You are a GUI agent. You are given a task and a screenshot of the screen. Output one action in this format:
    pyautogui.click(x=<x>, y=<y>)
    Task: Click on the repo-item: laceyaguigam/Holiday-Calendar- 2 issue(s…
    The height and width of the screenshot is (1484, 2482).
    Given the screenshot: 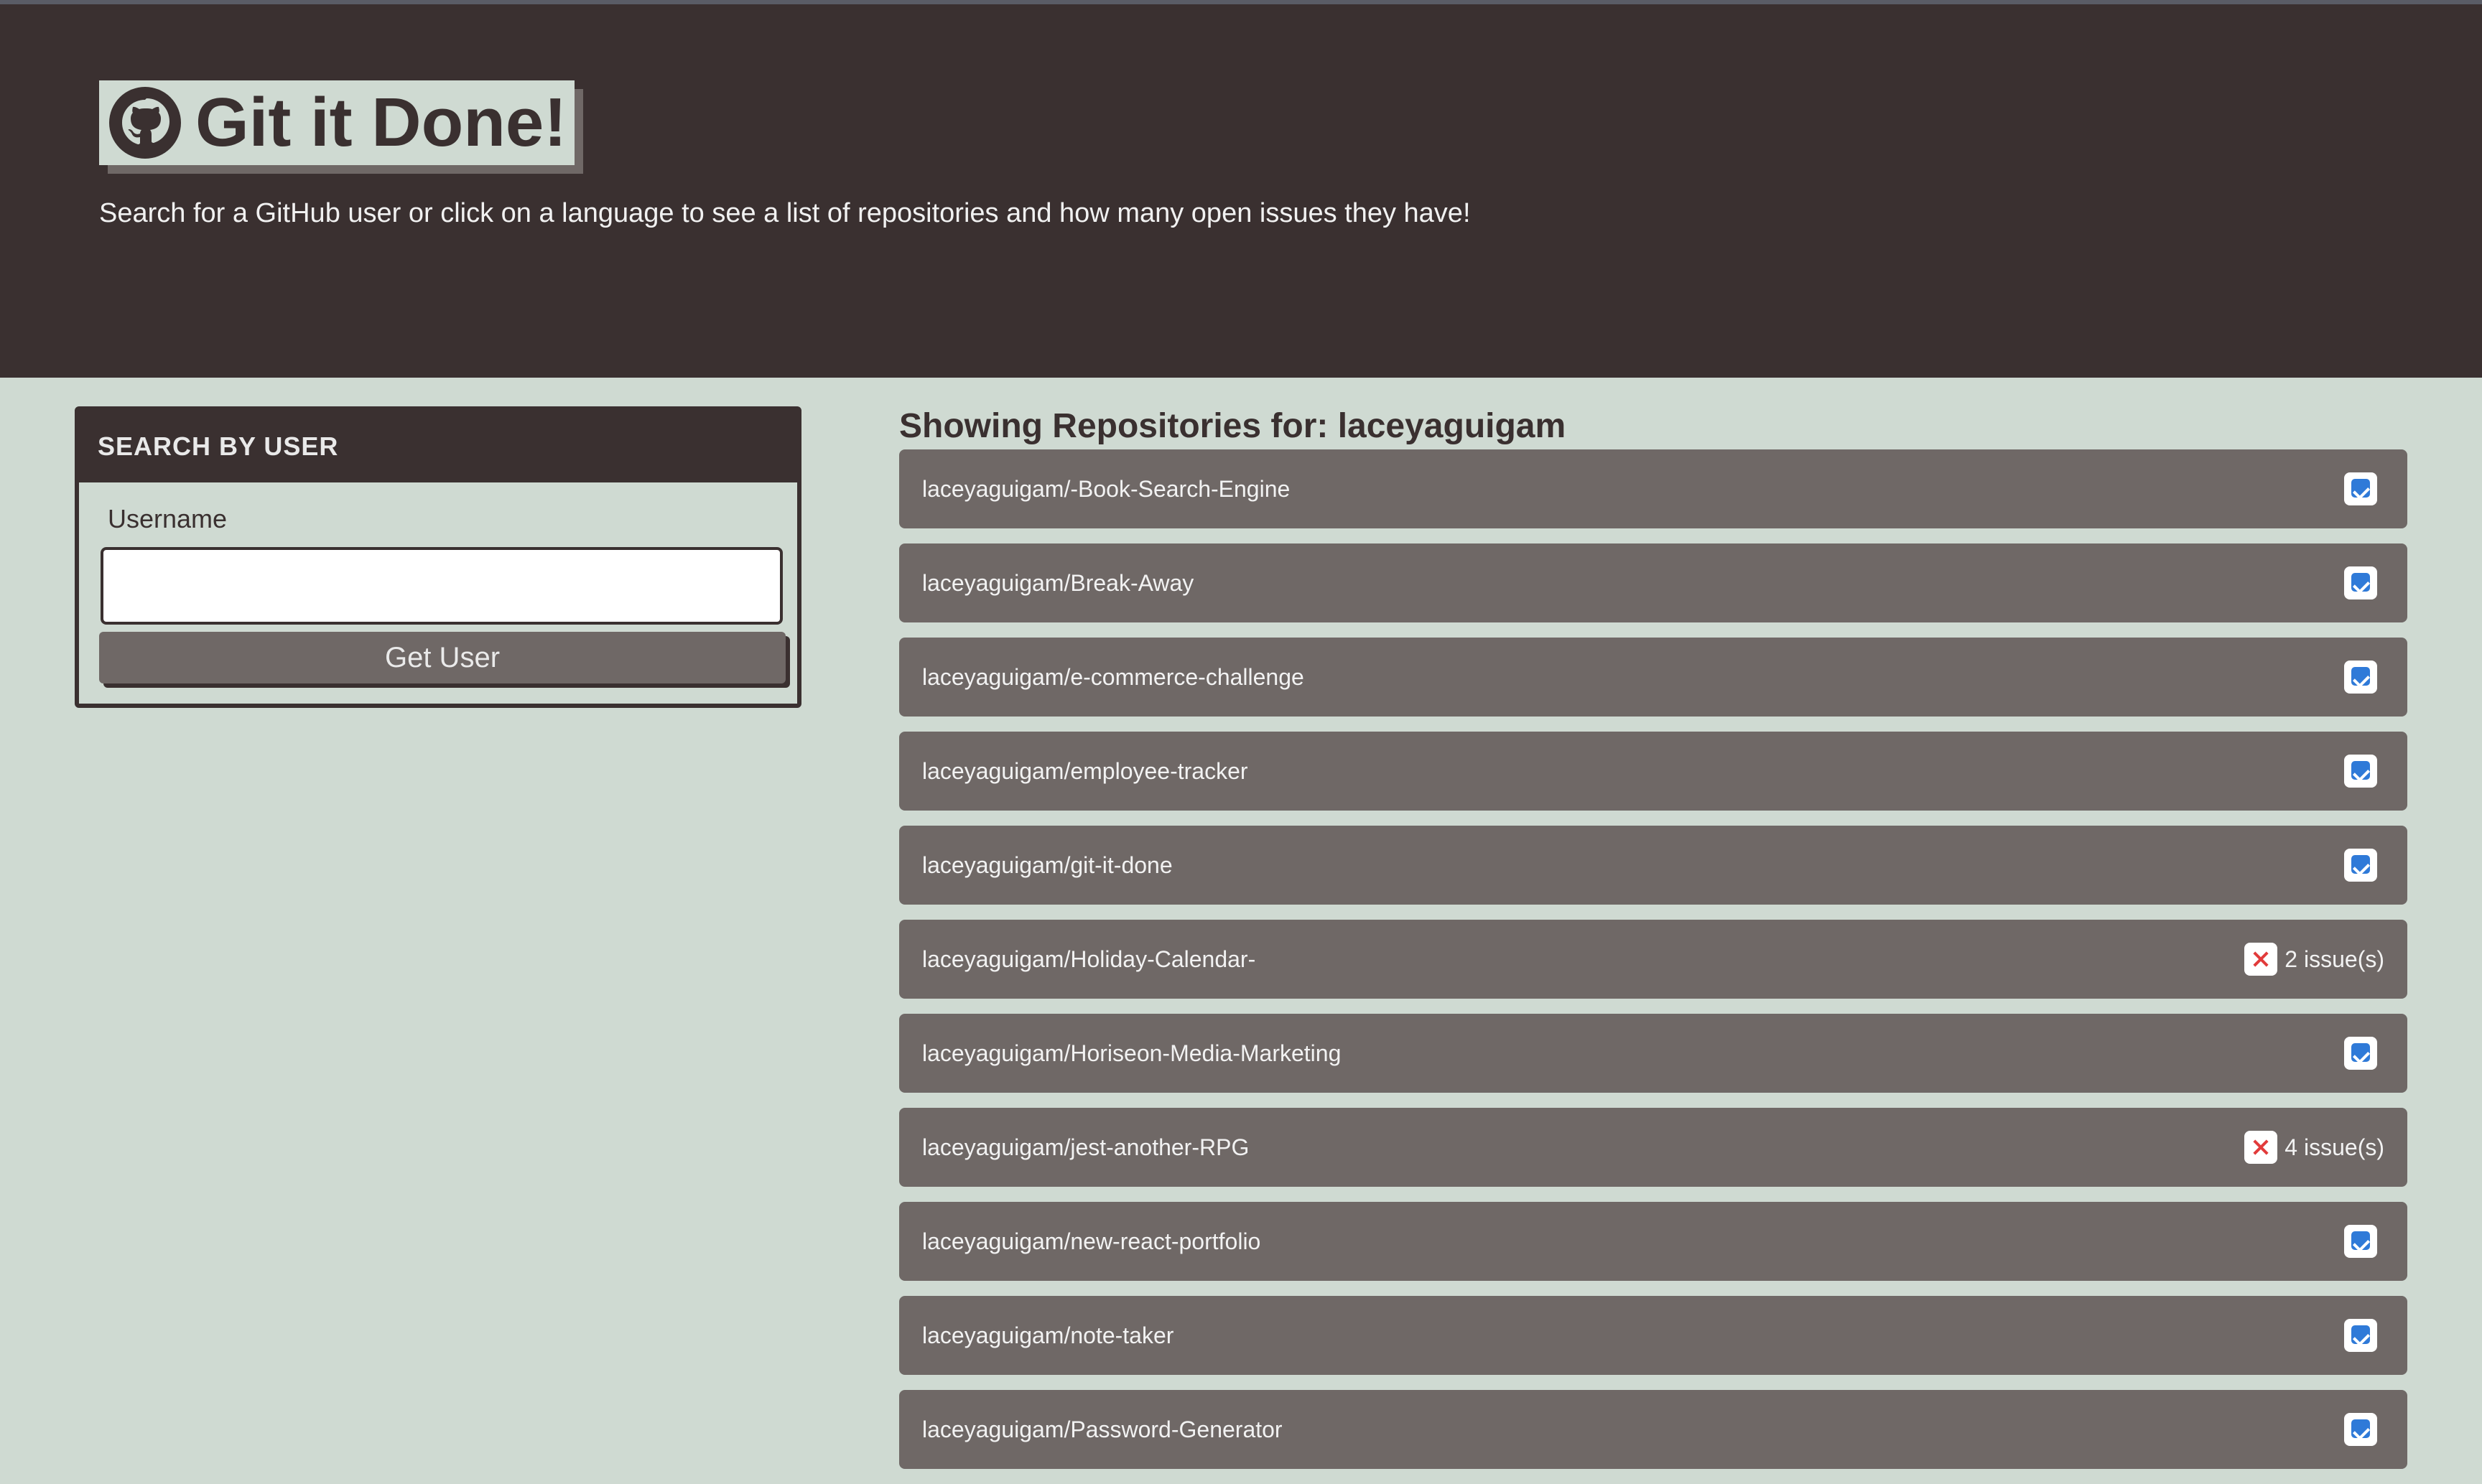 What is the action you would take?
    pyautogui.click(x=1653, y=959)
    